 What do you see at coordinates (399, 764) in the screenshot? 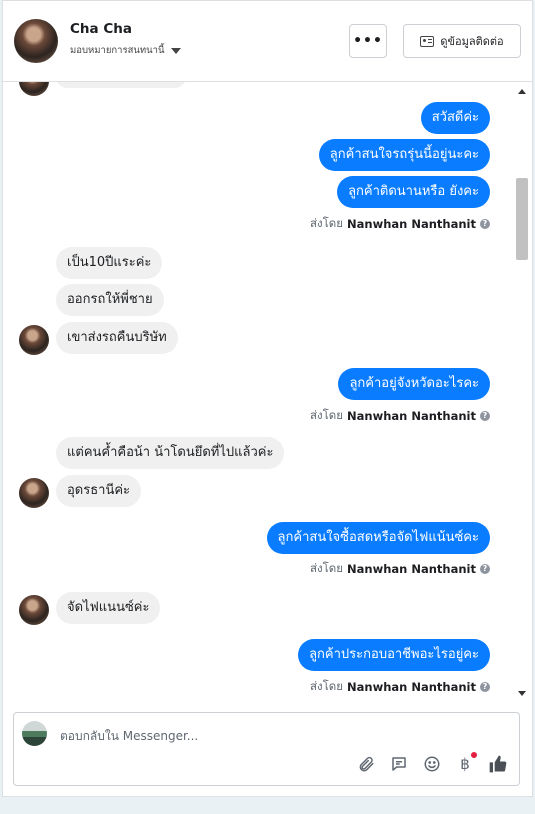
I see `comment-icon` at bounding box center [399, 764].